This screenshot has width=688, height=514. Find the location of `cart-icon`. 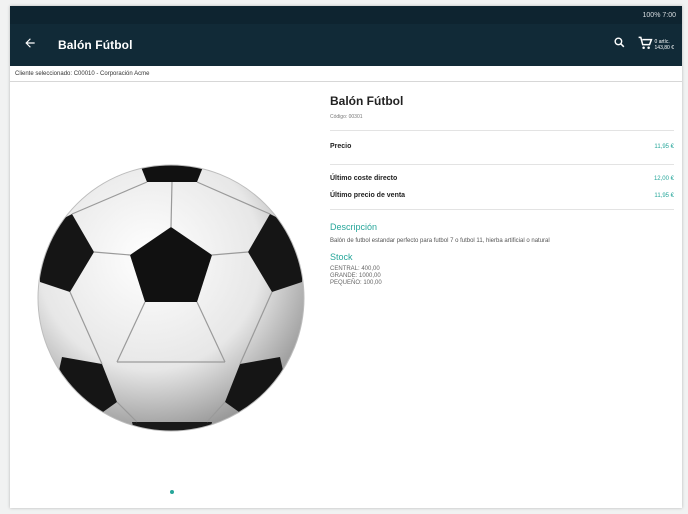

cart-icon is located at coordinates (645, 45).